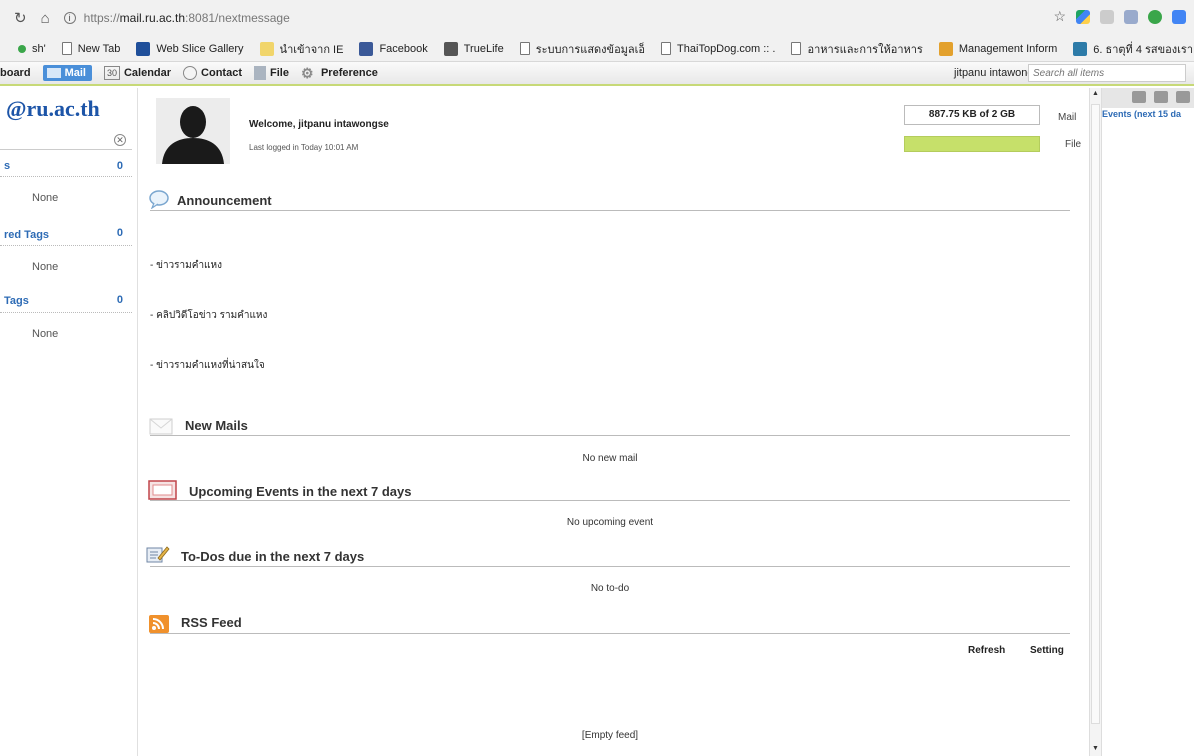 Image resolution: width=1194 pixels, height=756 pixels. What do you see at coordinates (75, 73) in the screenshot?
I see `menu-mail-label: Mail` at bounding box center [75, 73].